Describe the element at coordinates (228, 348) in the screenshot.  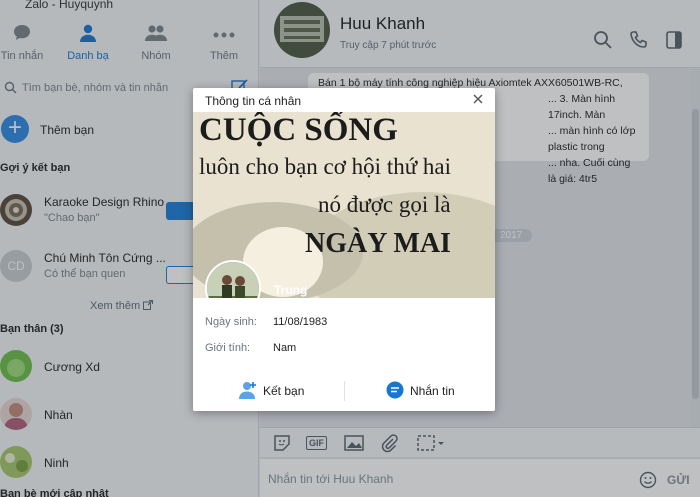
I see `field-label: Giới tính:` at that location.